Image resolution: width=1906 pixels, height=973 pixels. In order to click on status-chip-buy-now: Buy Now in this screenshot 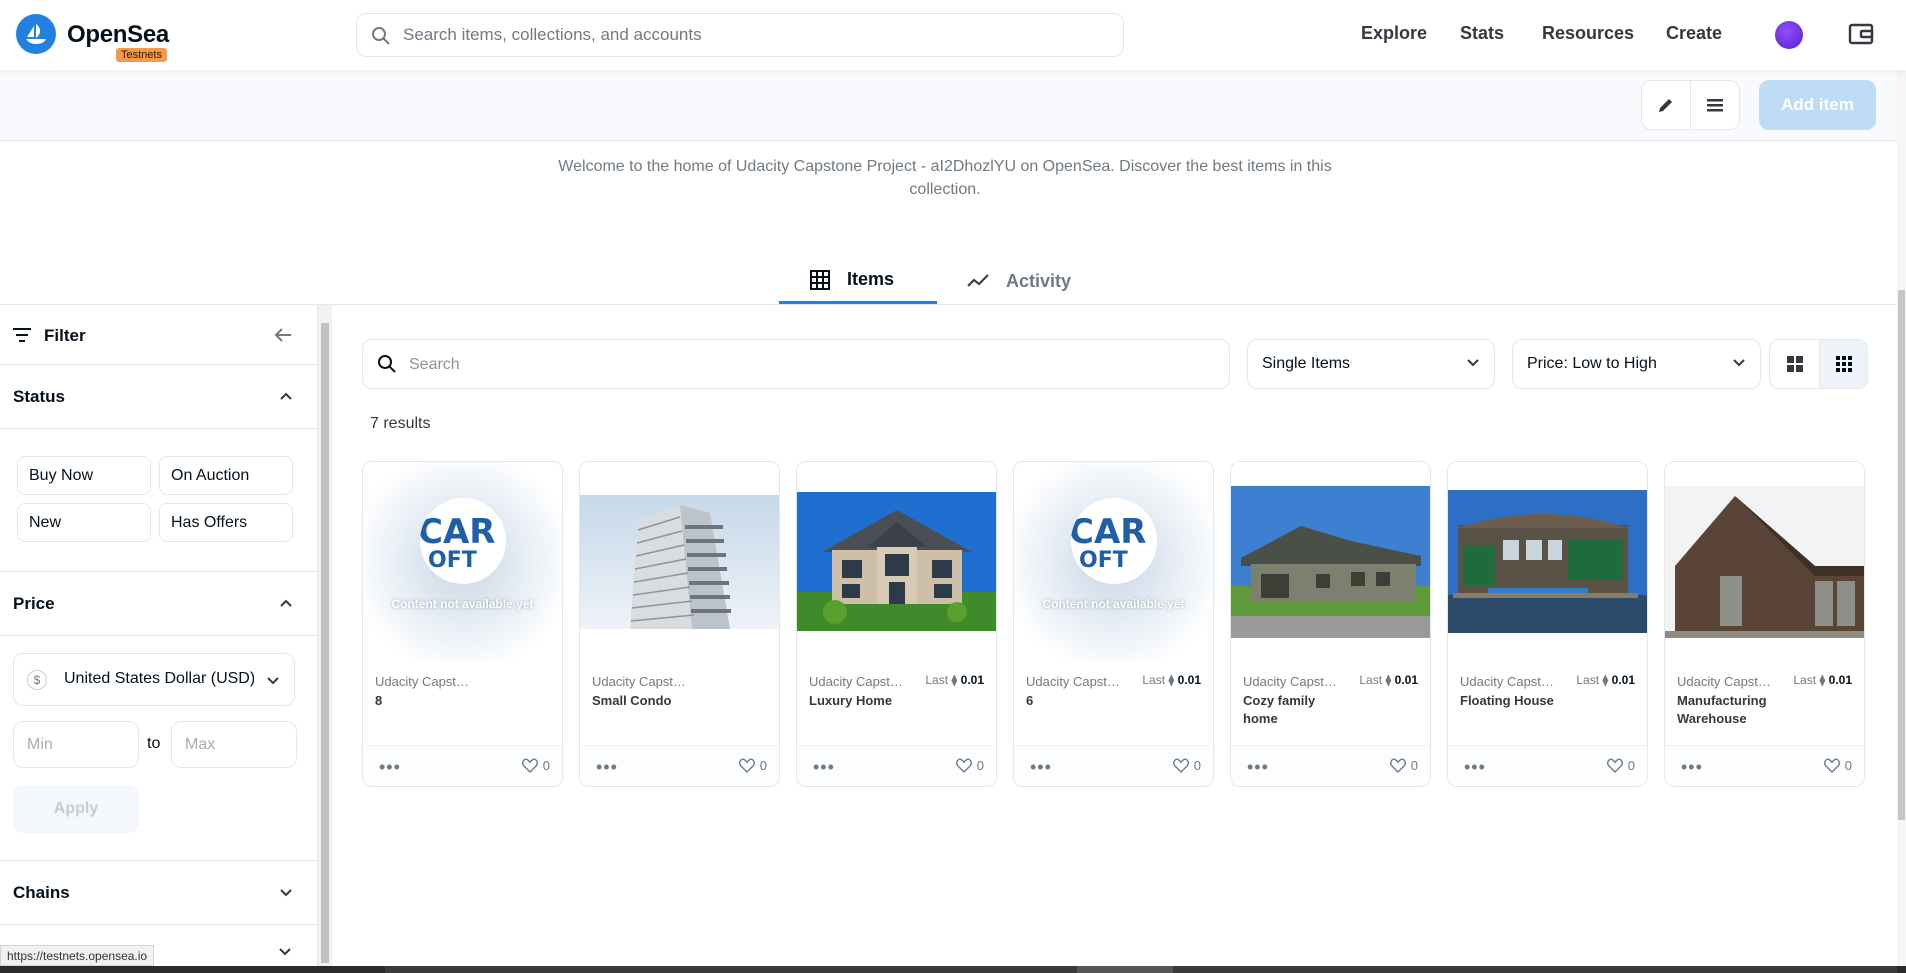, I will do `click(84, 475)`.